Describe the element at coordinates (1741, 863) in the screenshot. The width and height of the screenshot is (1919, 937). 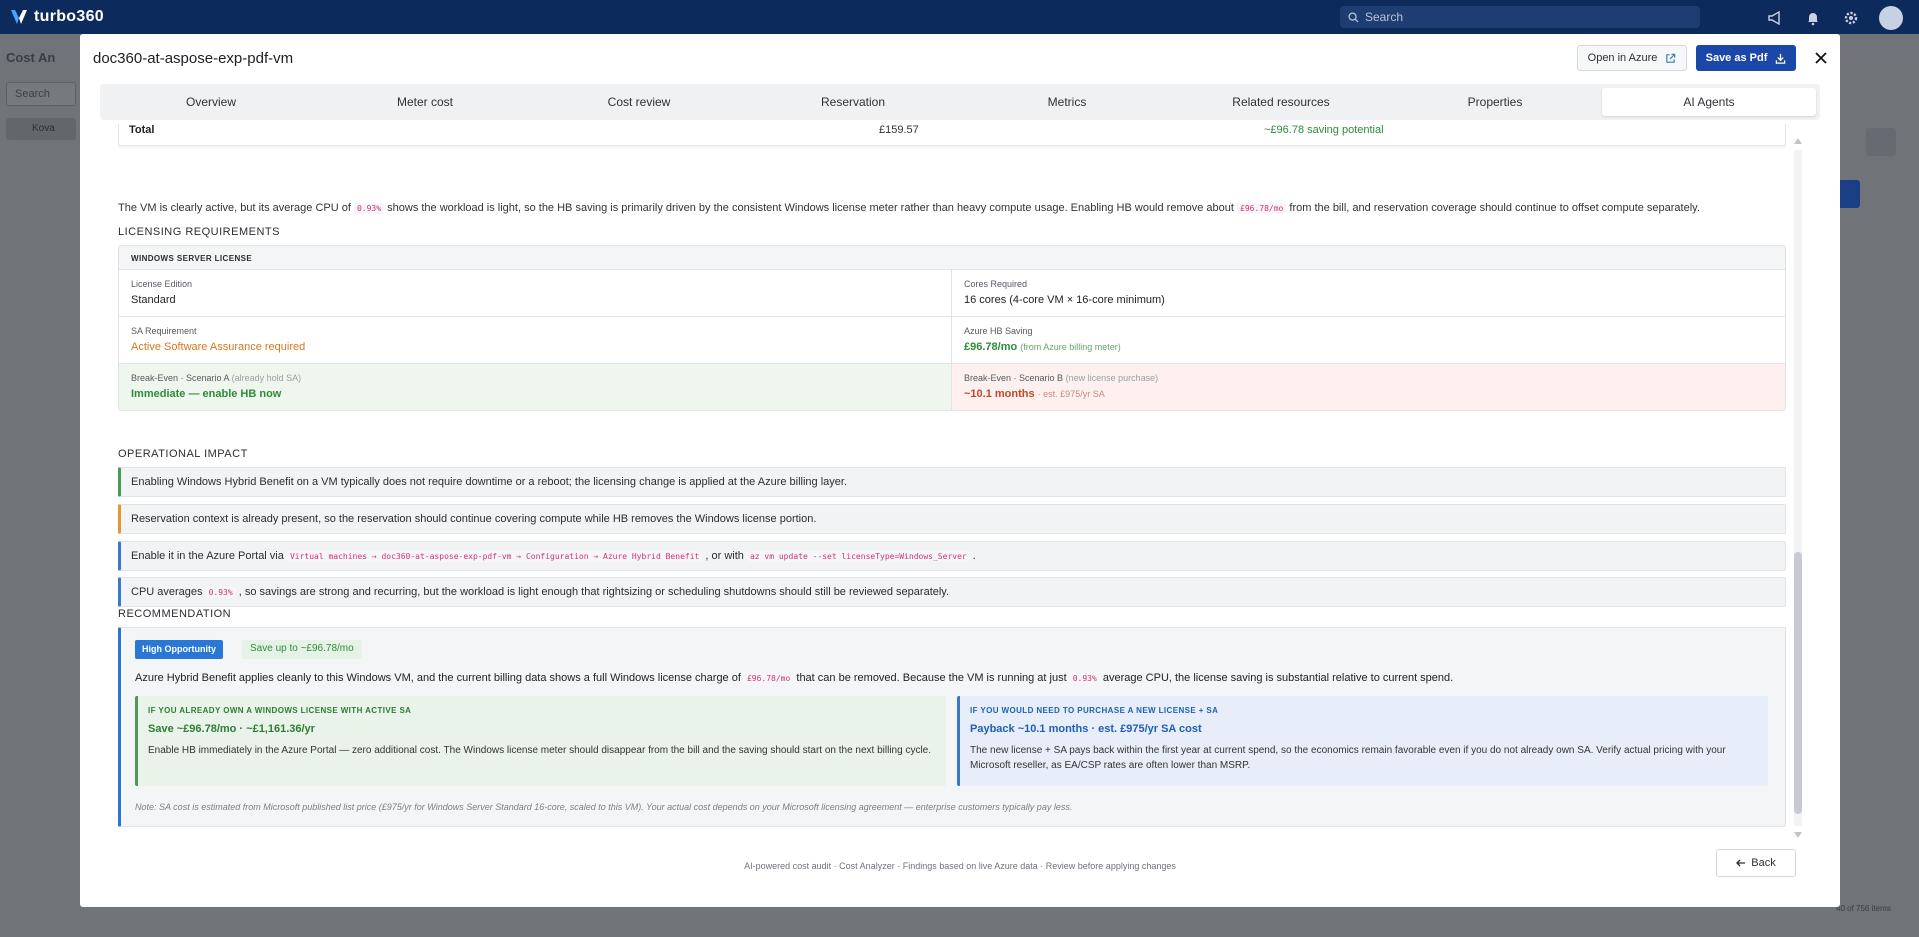
I see `arrow-left-icon` at that location.